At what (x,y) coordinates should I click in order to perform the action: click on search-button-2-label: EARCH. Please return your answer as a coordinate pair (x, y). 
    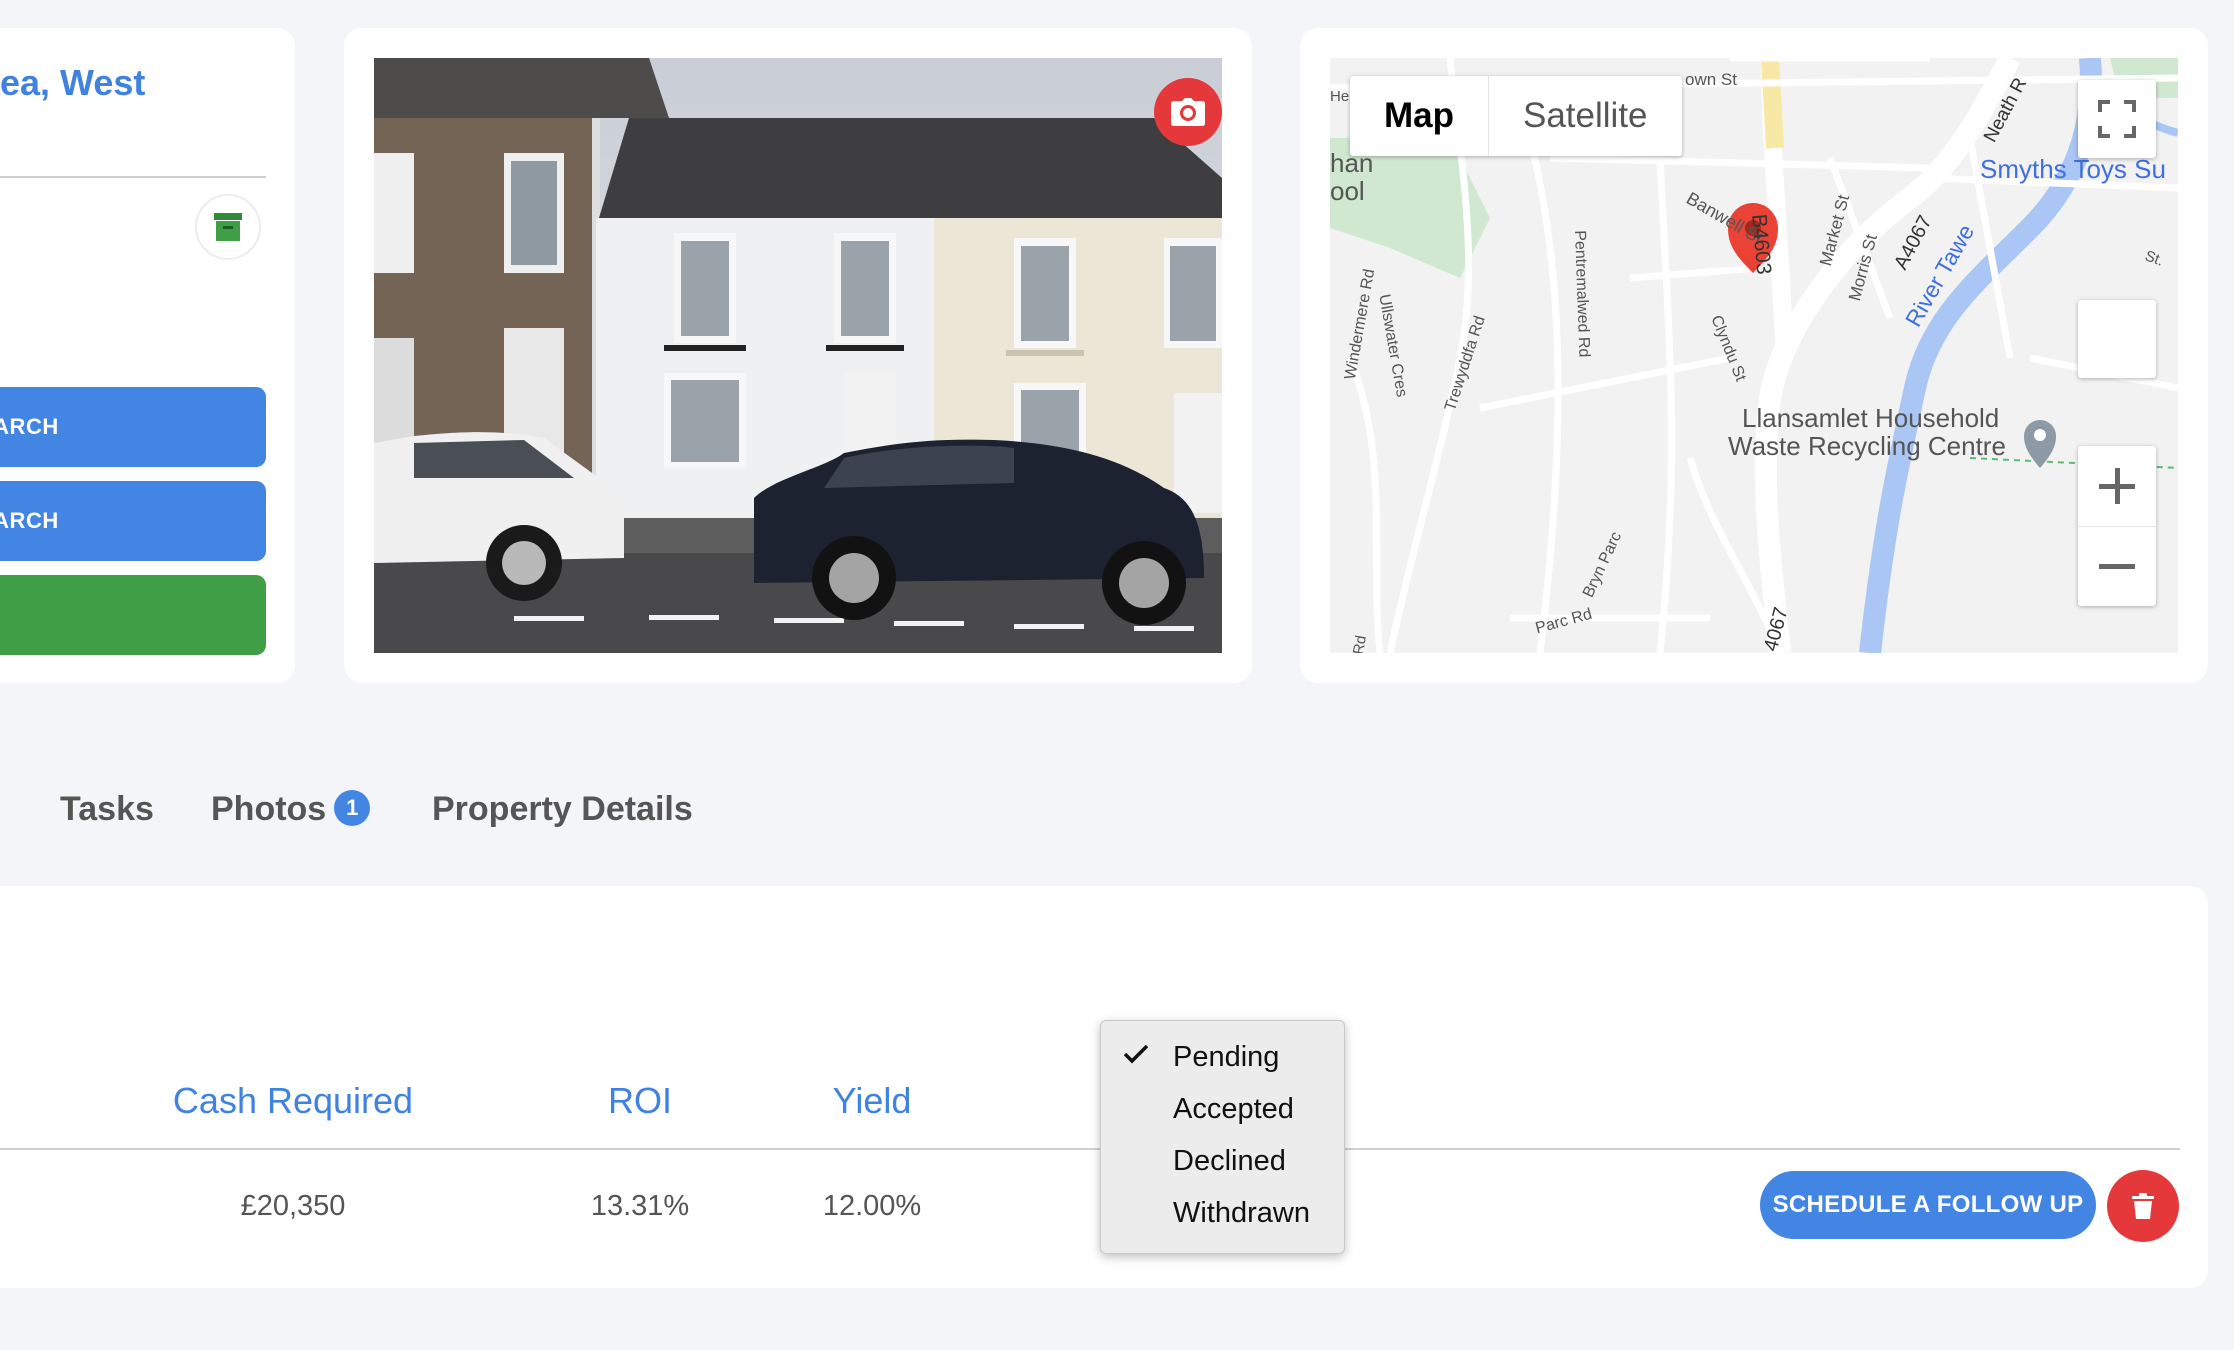
    Looking at the image, I should click on (29, 520).